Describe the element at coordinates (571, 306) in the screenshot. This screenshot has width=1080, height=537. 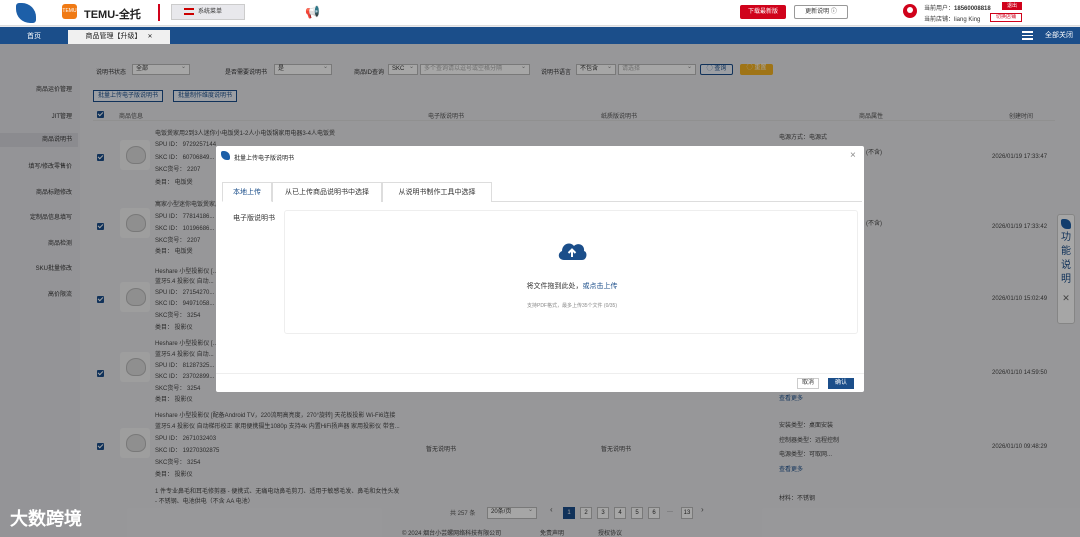
I see `upload-hint: 支持PDF格式，最多上传35个文件 (0/35)` at that location.